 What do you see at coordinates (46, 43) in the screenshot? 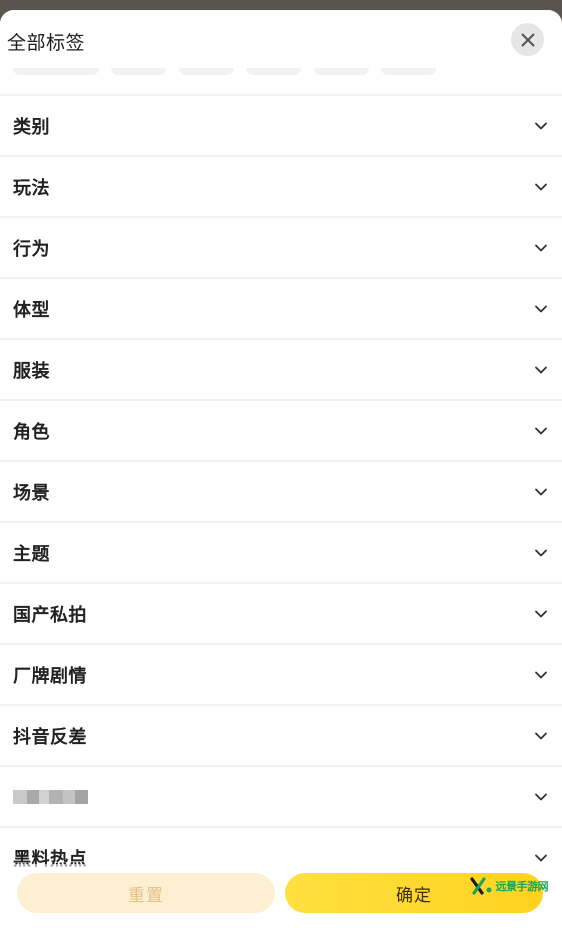
I see `sheet-title: 全部标签` at bounding box center [46, 43].